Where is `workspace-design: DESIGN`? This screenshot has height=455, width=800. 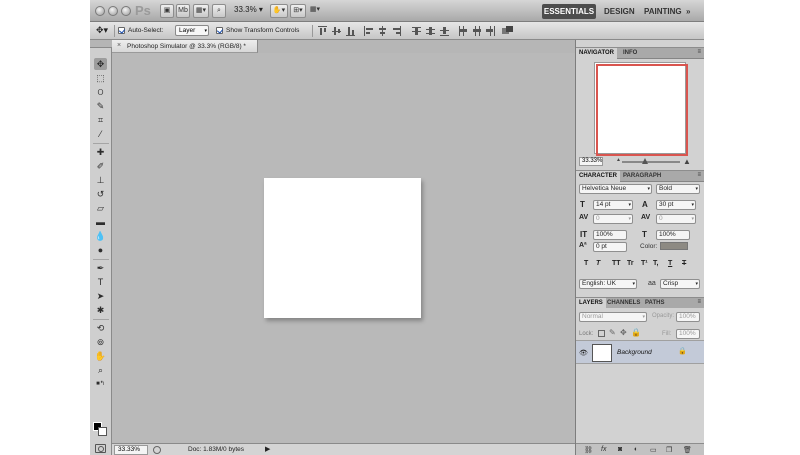 workspace-design: DESIGN is located at coordinates (619, 11).